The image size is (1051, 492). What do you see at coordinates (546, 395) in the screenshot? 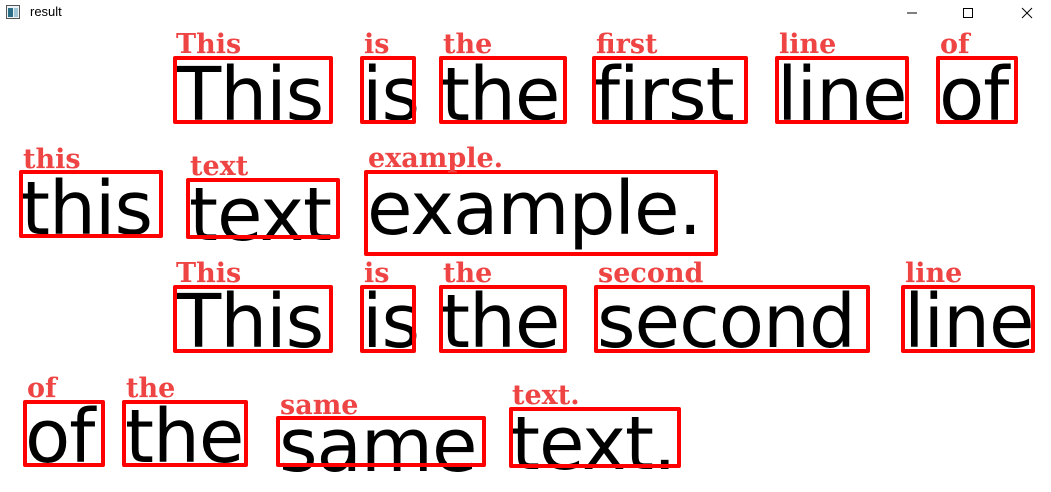
I see `word-label: text.` at bounding box center [546, 395].